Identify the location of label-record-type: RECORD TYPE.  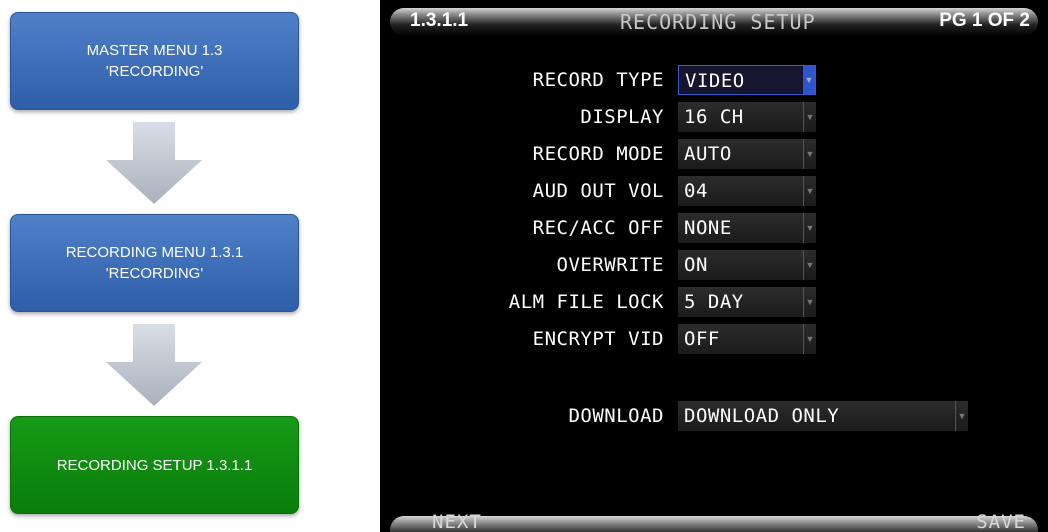
(598, 80).